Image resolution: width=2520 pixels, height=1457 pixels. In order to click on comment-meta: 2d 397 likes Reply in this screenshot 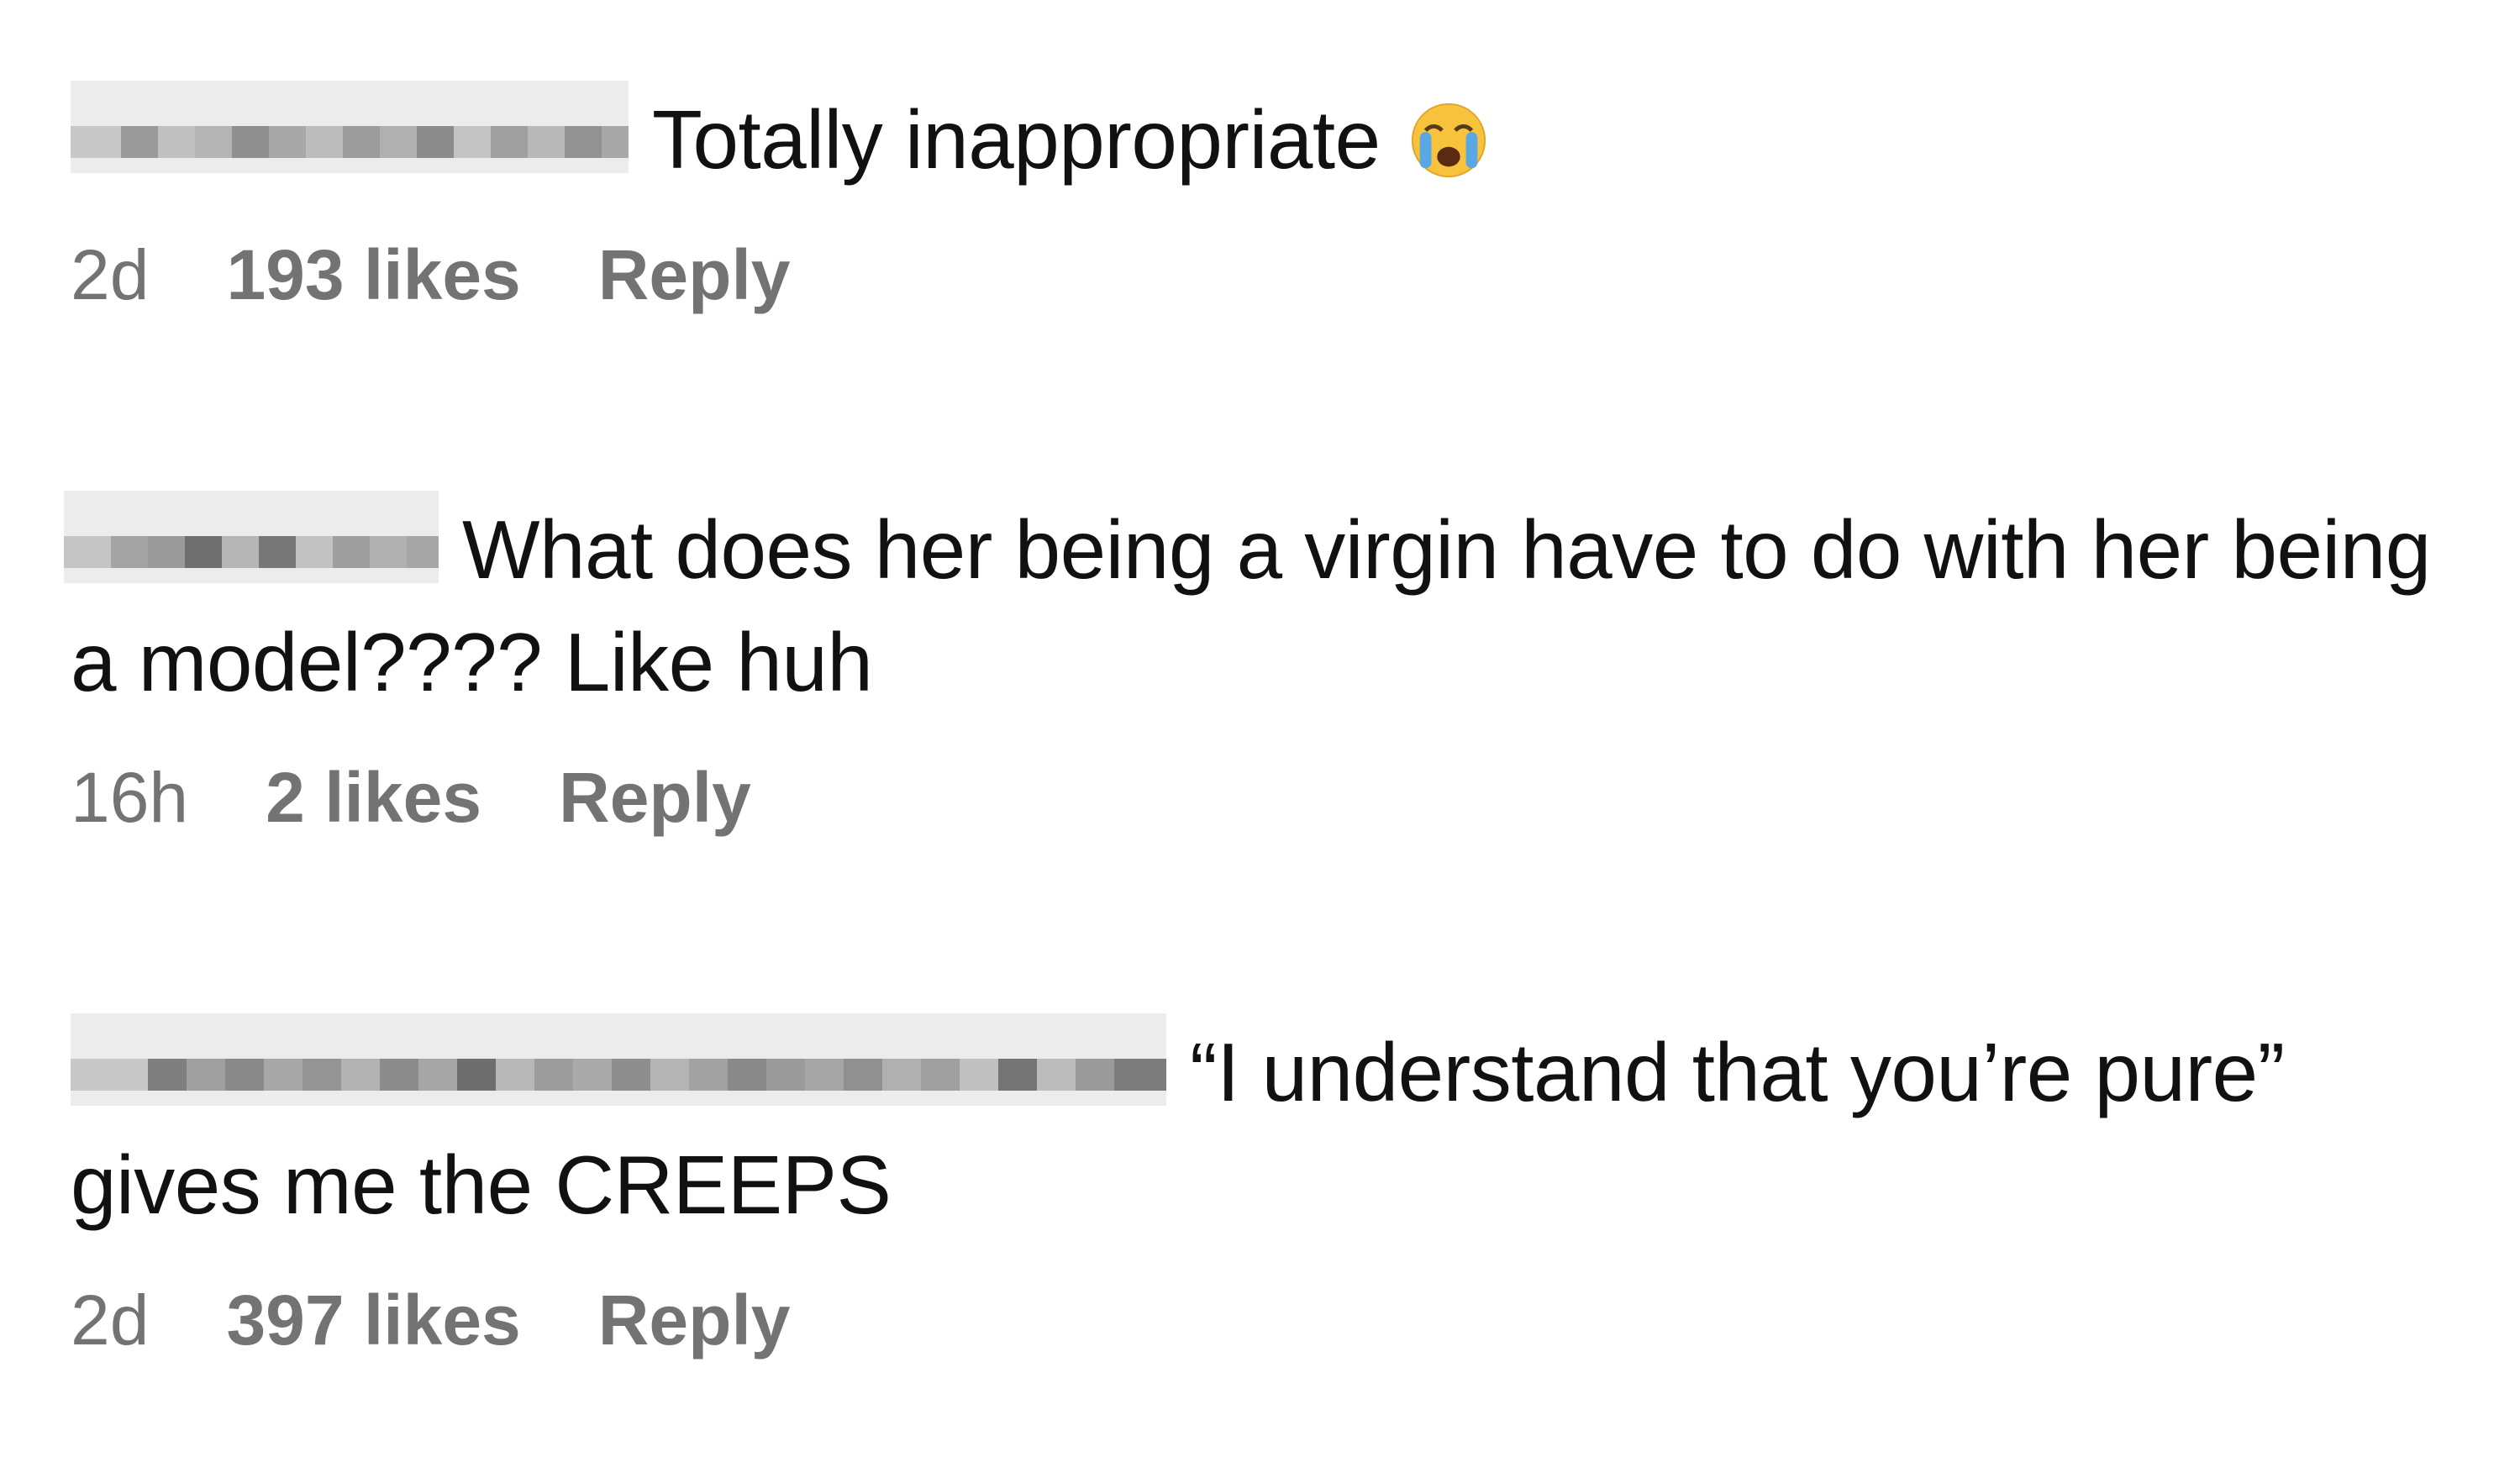, I will do `click(1272, 1320)`.